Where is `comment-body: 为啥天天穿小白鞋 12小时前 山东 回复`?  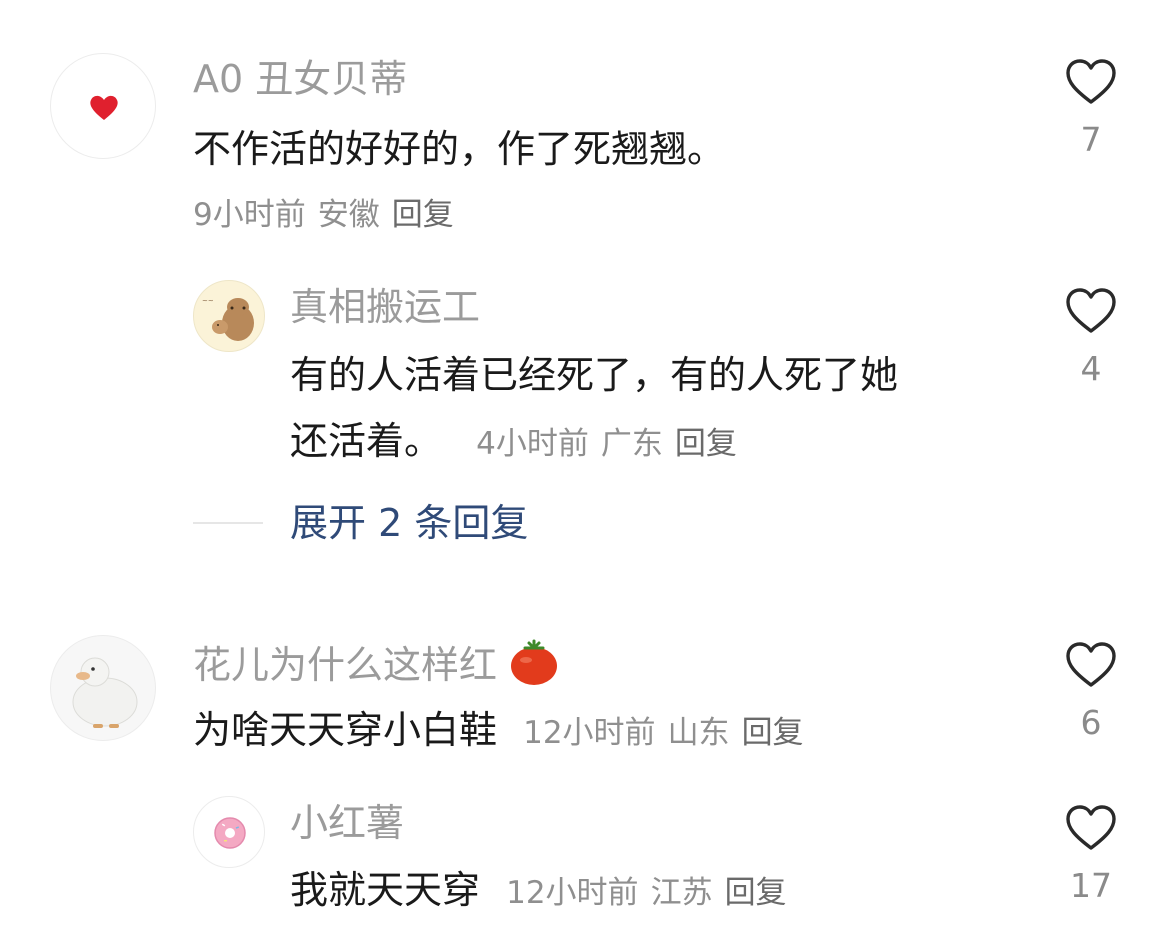
comment-body: 为啥天天穿小白鞋 12小时前 山东 回复 is located at coordinates (504, 731).